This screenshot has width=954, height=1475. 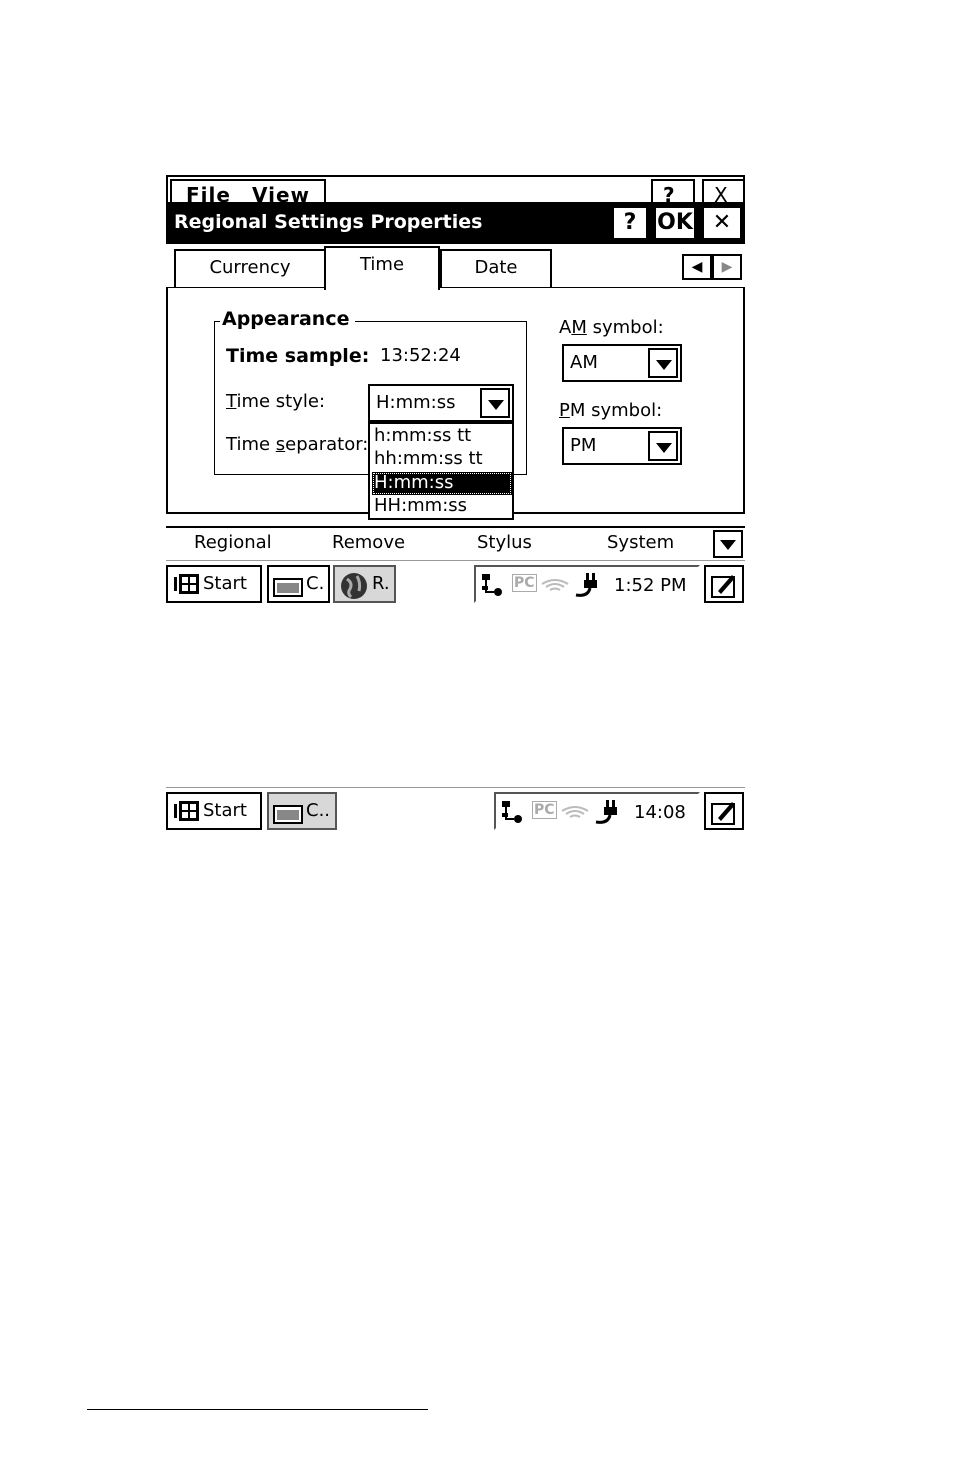 I want to click on help-button: ?, so click(x=630, y=223).